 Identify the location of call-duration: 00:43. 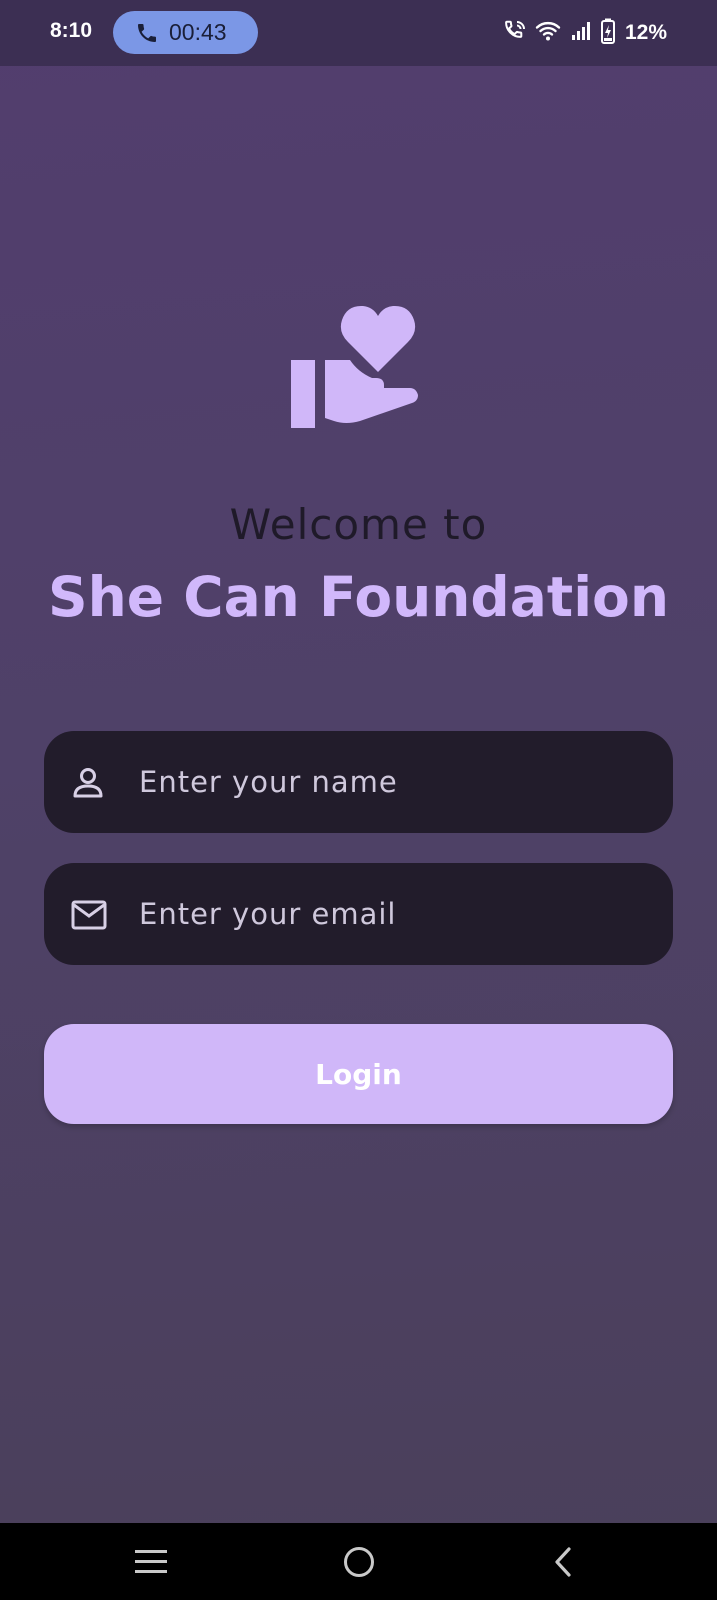
(198, 32).